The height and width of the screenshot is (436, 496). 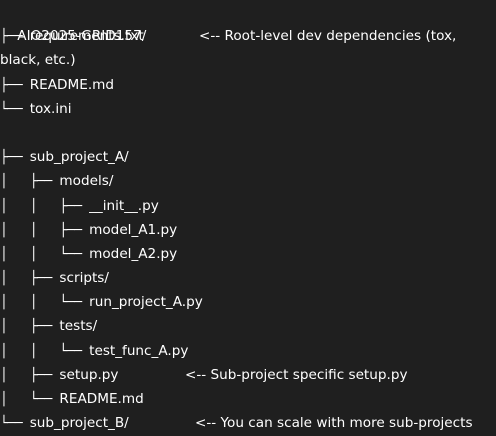 What do you see at coordinates (124, 205) in the screenshot?
I see `tree-entry-name: __init__.py` at bounding box center [124, 205].